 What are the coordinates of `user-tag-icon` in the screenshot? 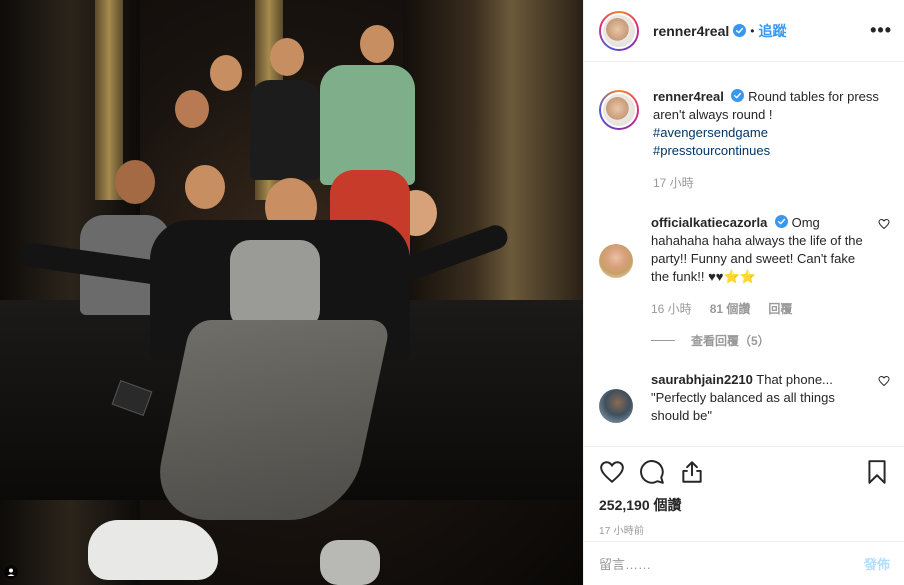 It's located at (11, 572).